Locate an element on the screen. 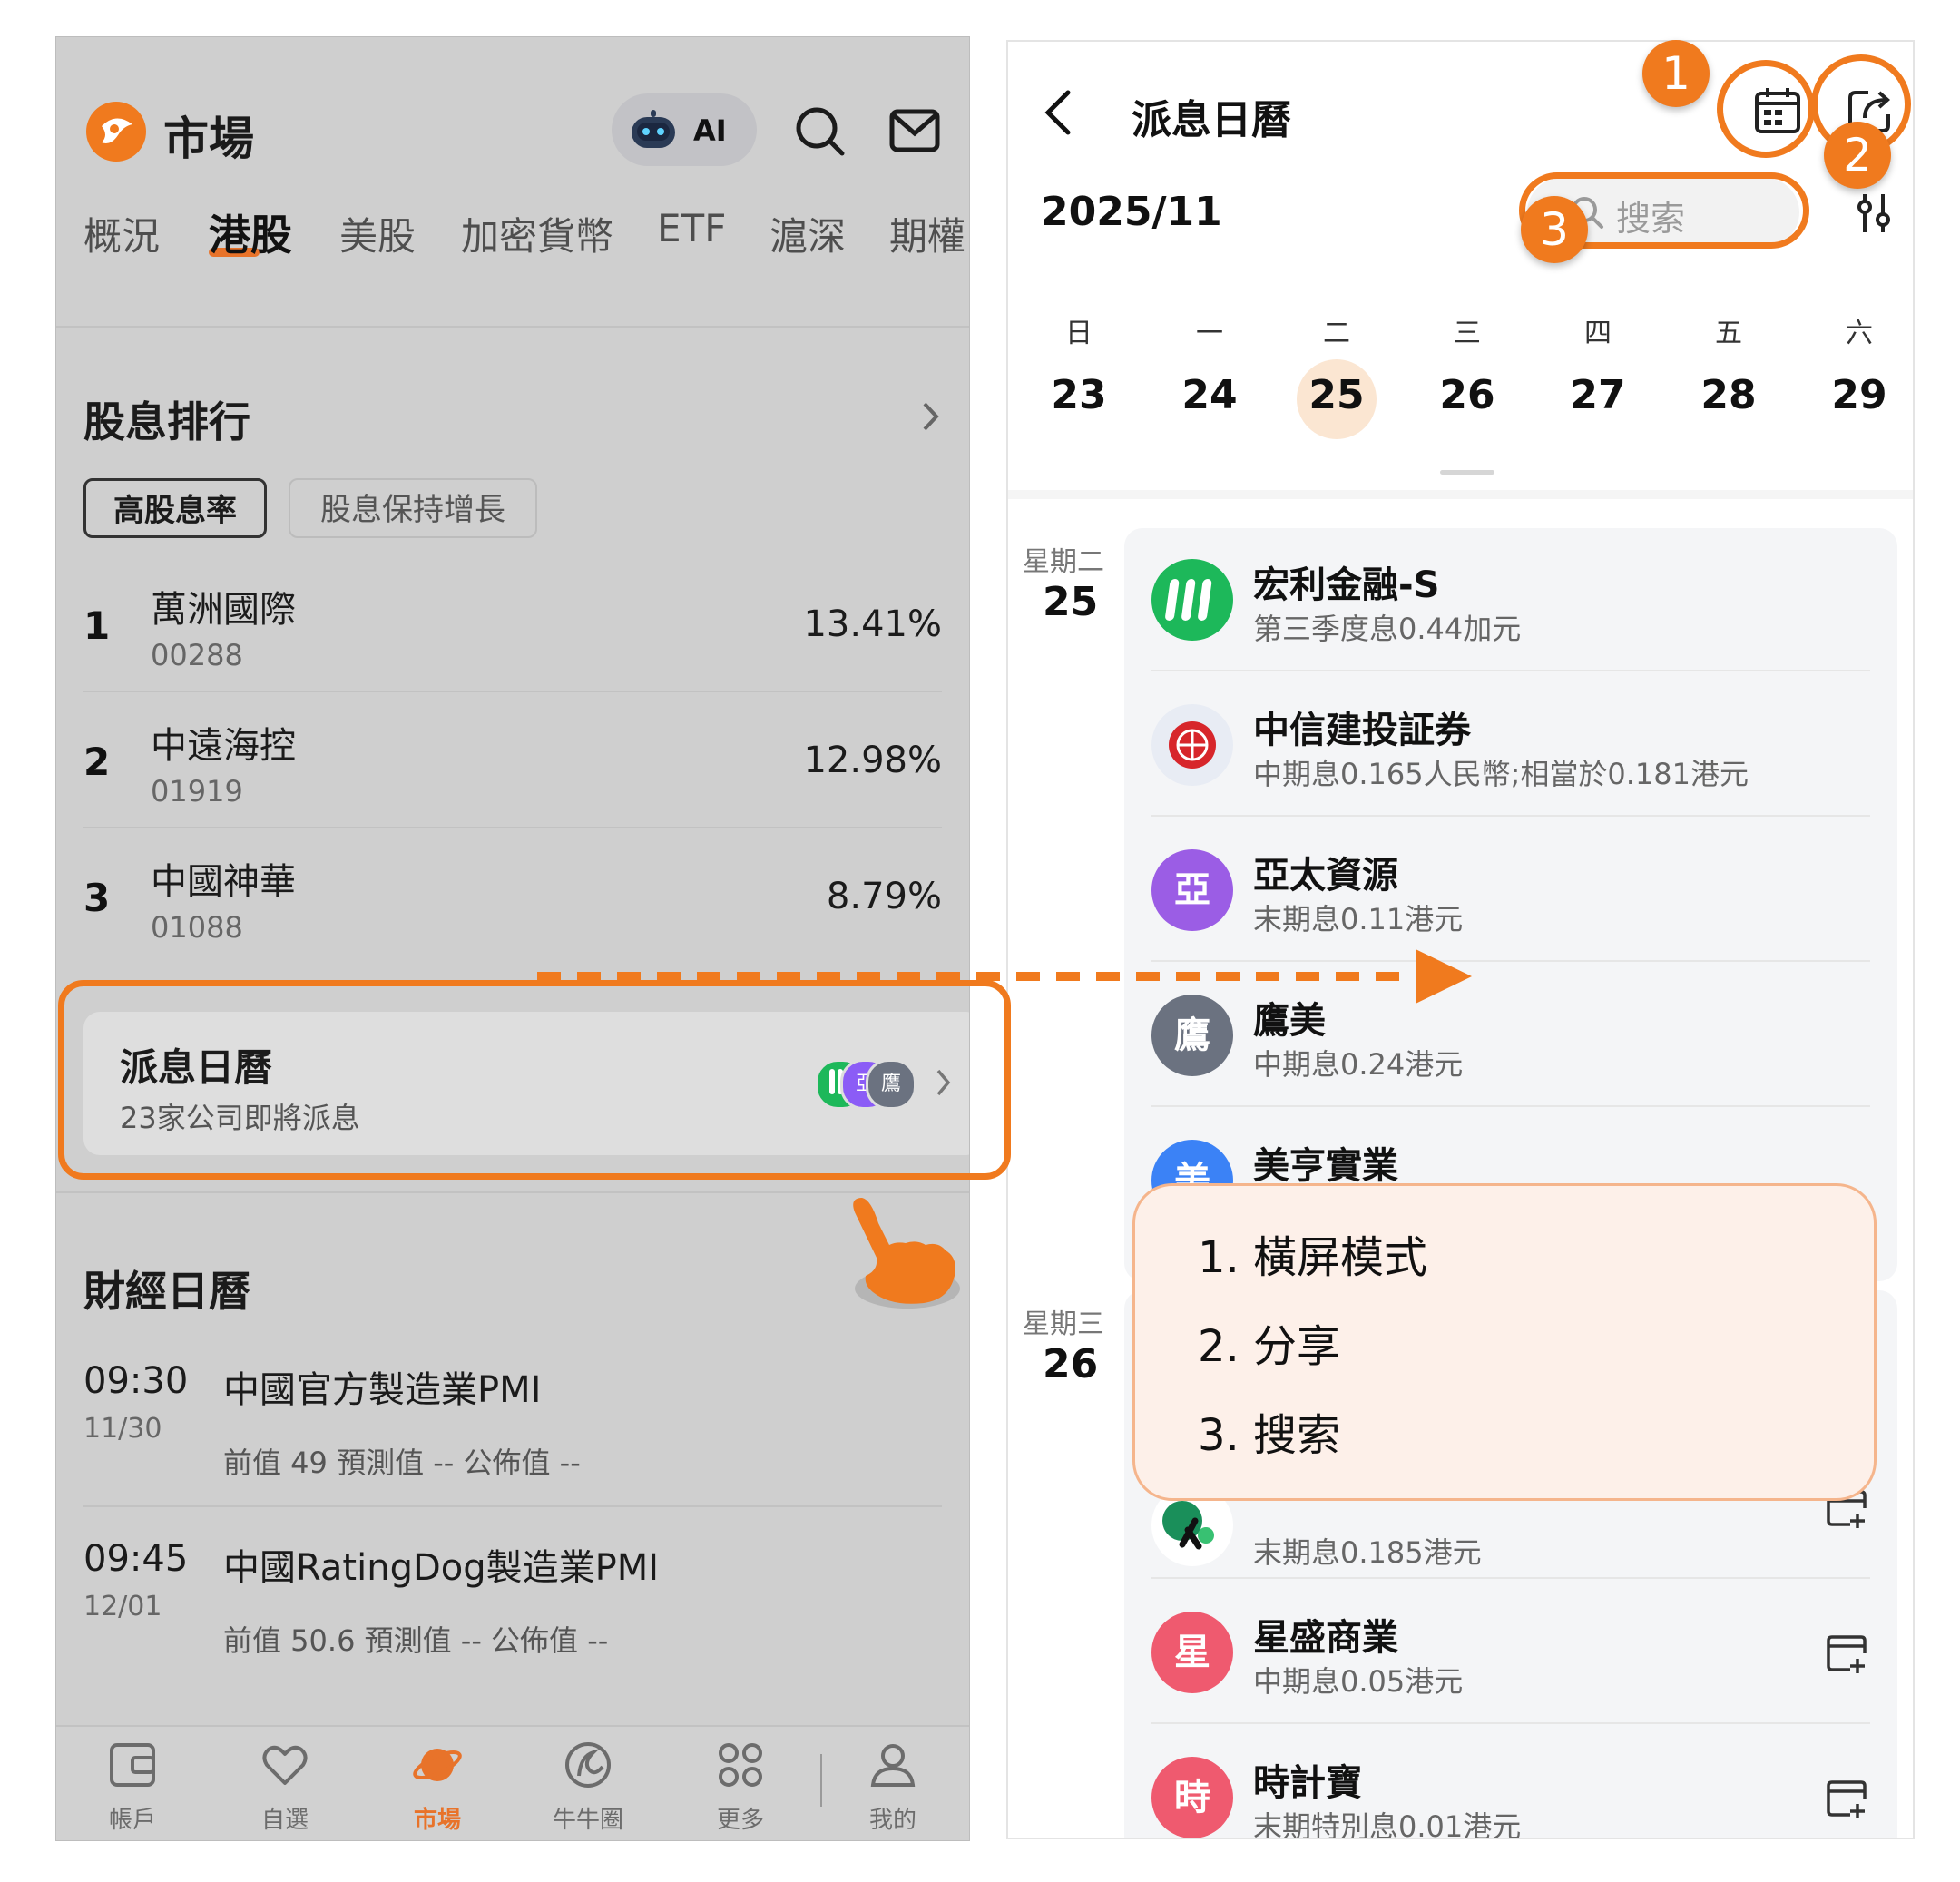  legend-item: 3. 搜索 is located at coordinates (1269, 1435).